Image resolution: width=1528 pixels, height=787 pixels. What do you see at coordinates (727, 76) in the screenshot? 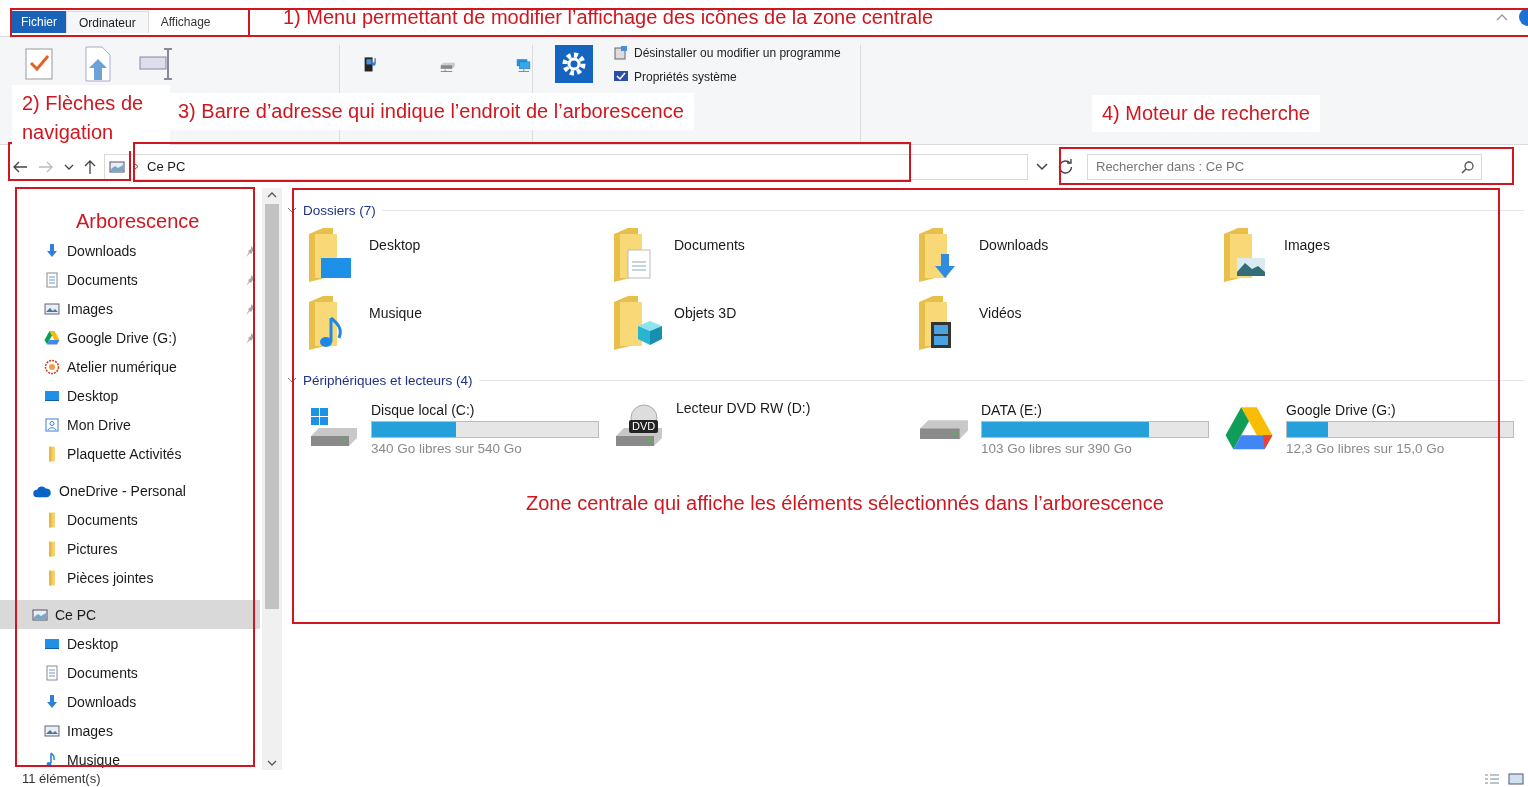
I see `ribbon-command: Propriétés système` at bounding box center [727, 76].